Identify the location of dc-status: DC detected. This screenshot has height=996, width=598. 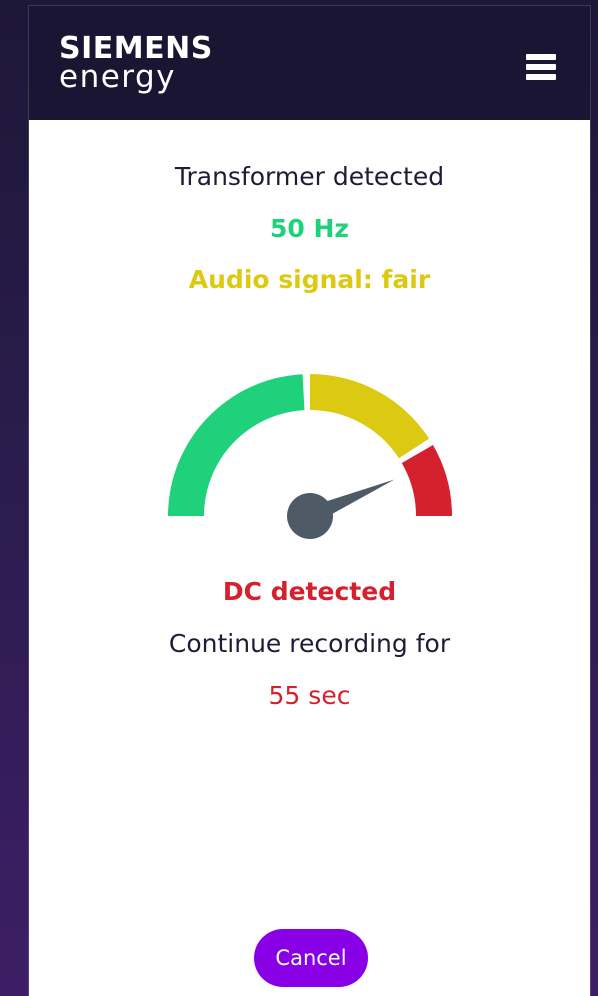
(309, 591).